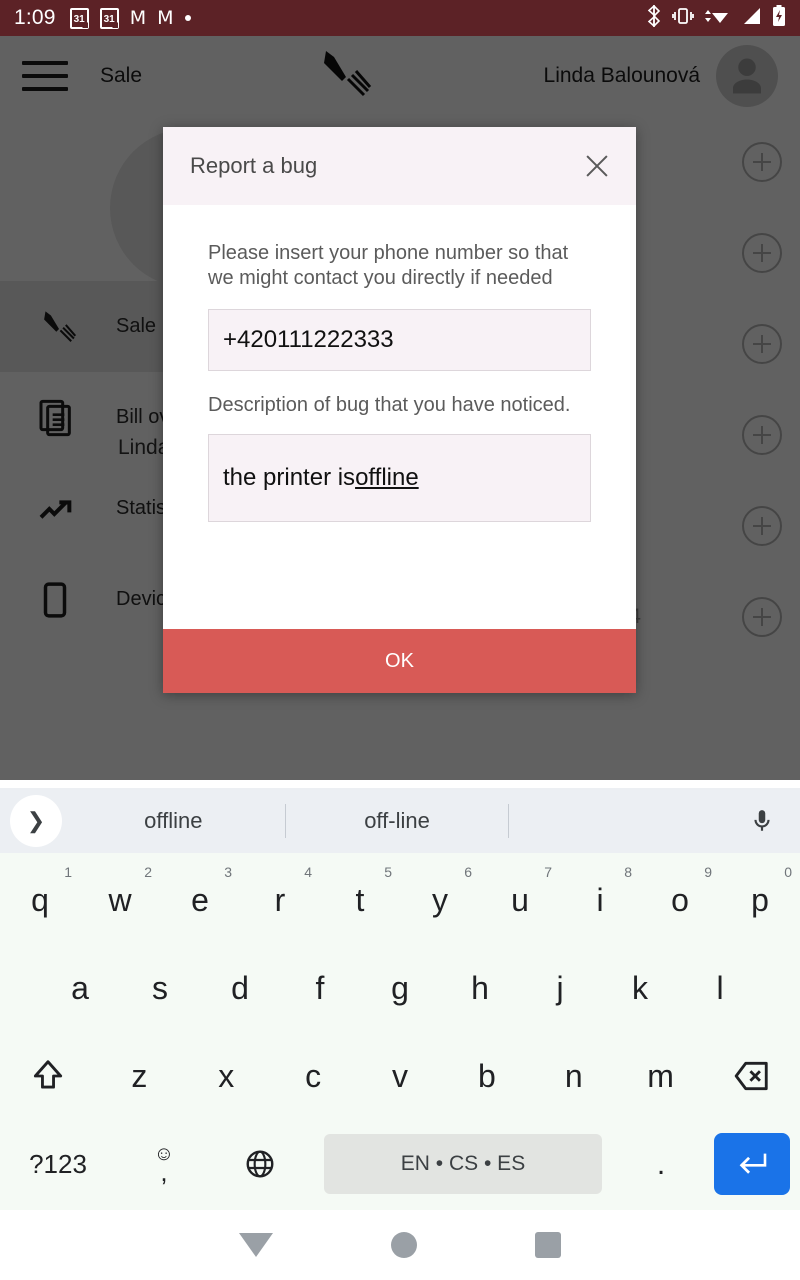 The height and width of the screenshot is (1280, 800). Describe the element at coordinates (683, 18) in the screenshot. I see `vibrate-icon` at that location.